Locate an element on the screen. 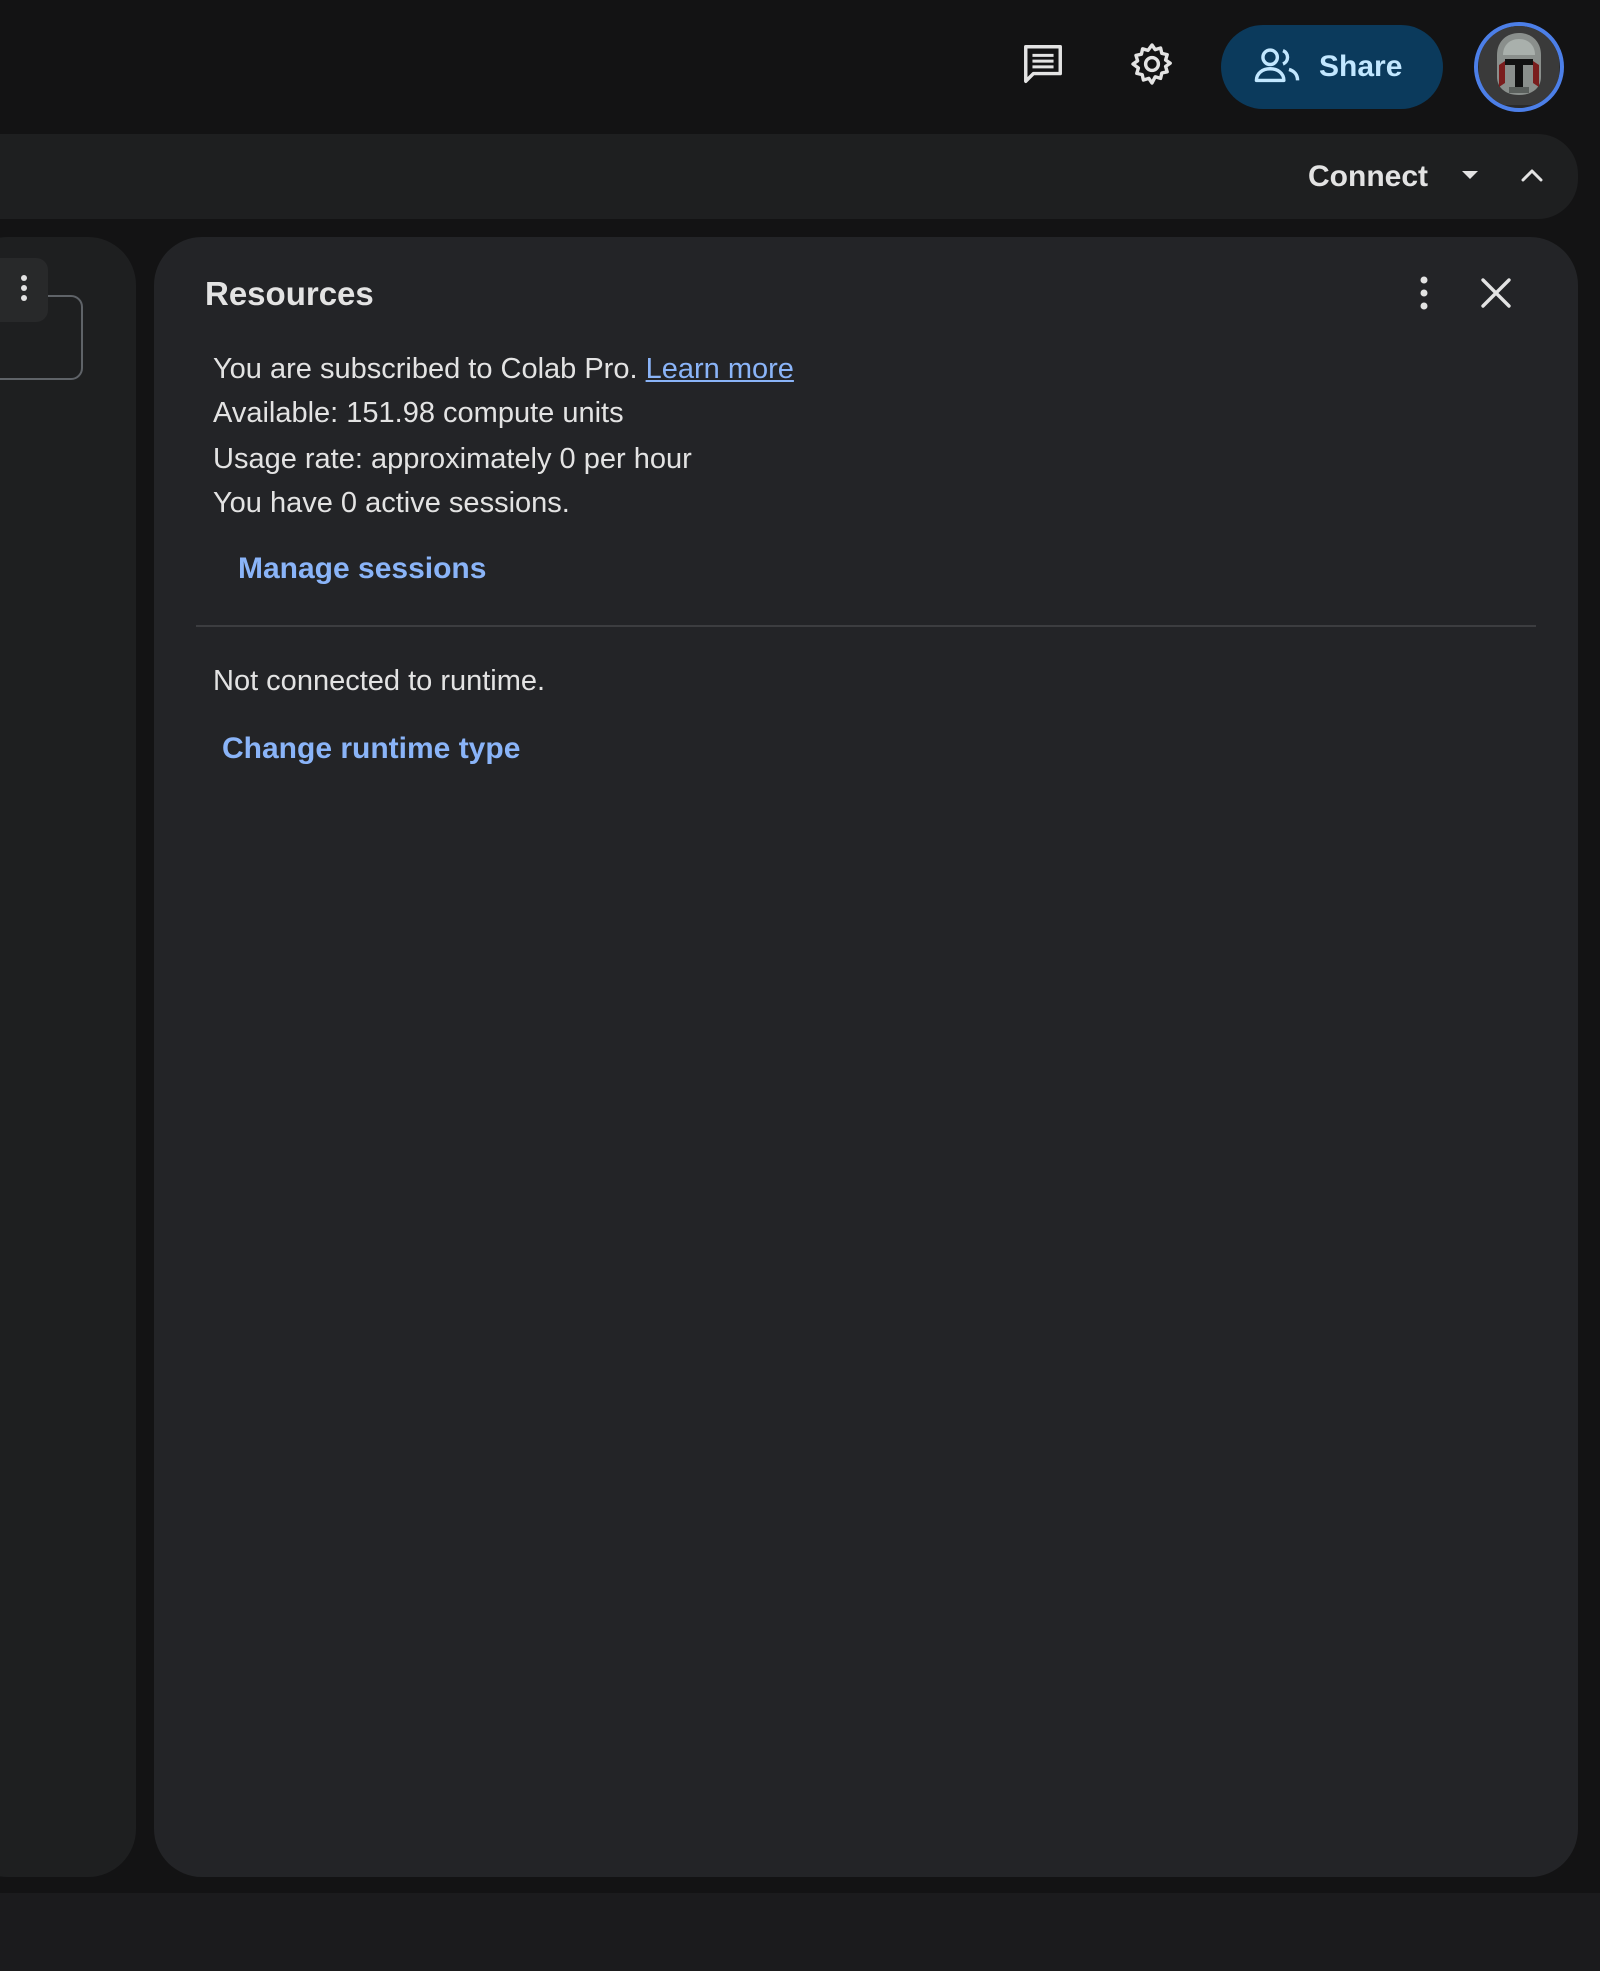 The height and width of the screenshot is (1971, 1600). share-button: Share is located at coordinates (1332, 67).